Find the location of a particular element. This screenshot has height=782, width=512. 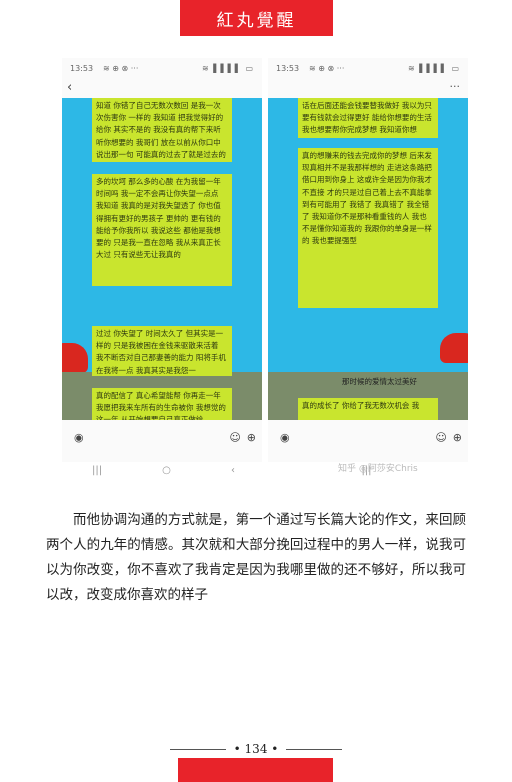

more-dots-icon: ··· is located at coordinates (455, 86).